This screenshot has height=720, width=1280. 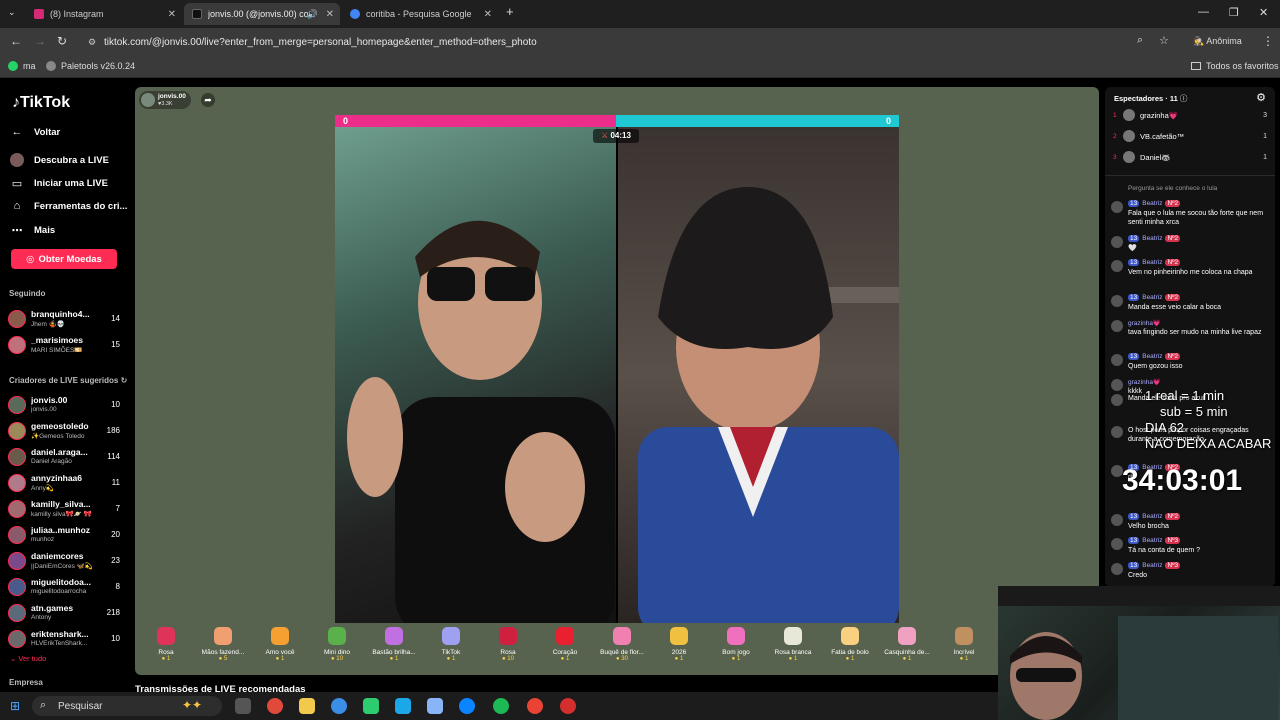 What do you see at coordinates (850, 644) in the screenshot?
I see `gift-item: Fatia de bolo ● 1` at bounding box center [850, 644].